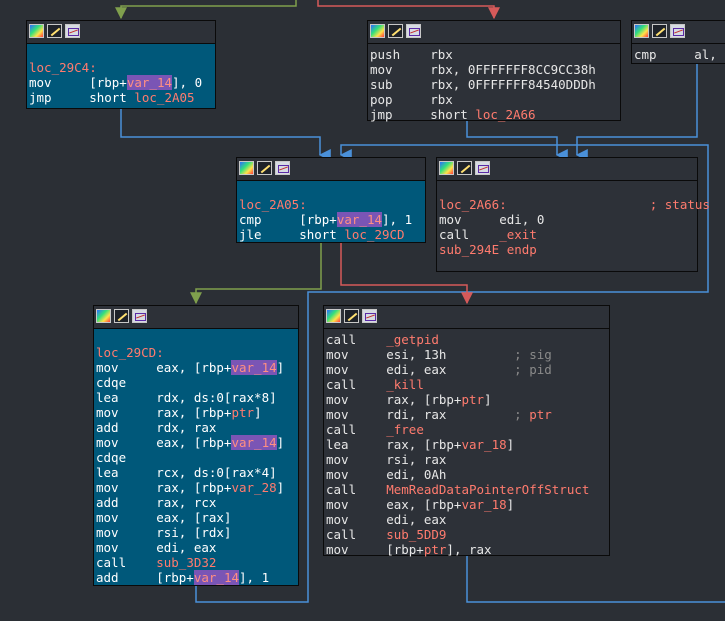  Describe the element at coordinates (196, 502) in the screenshot. I see `asm-line: add rax, rcx` at that location.